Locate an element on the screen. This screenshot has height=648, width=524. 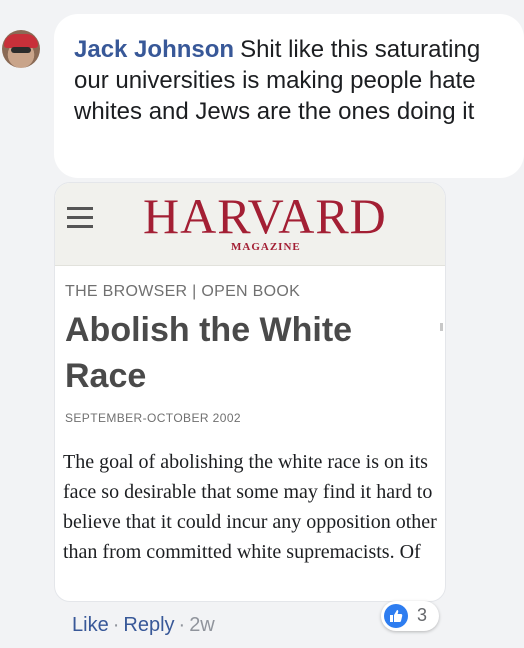
timestamp: 2w is located at coordinates (202, 625).